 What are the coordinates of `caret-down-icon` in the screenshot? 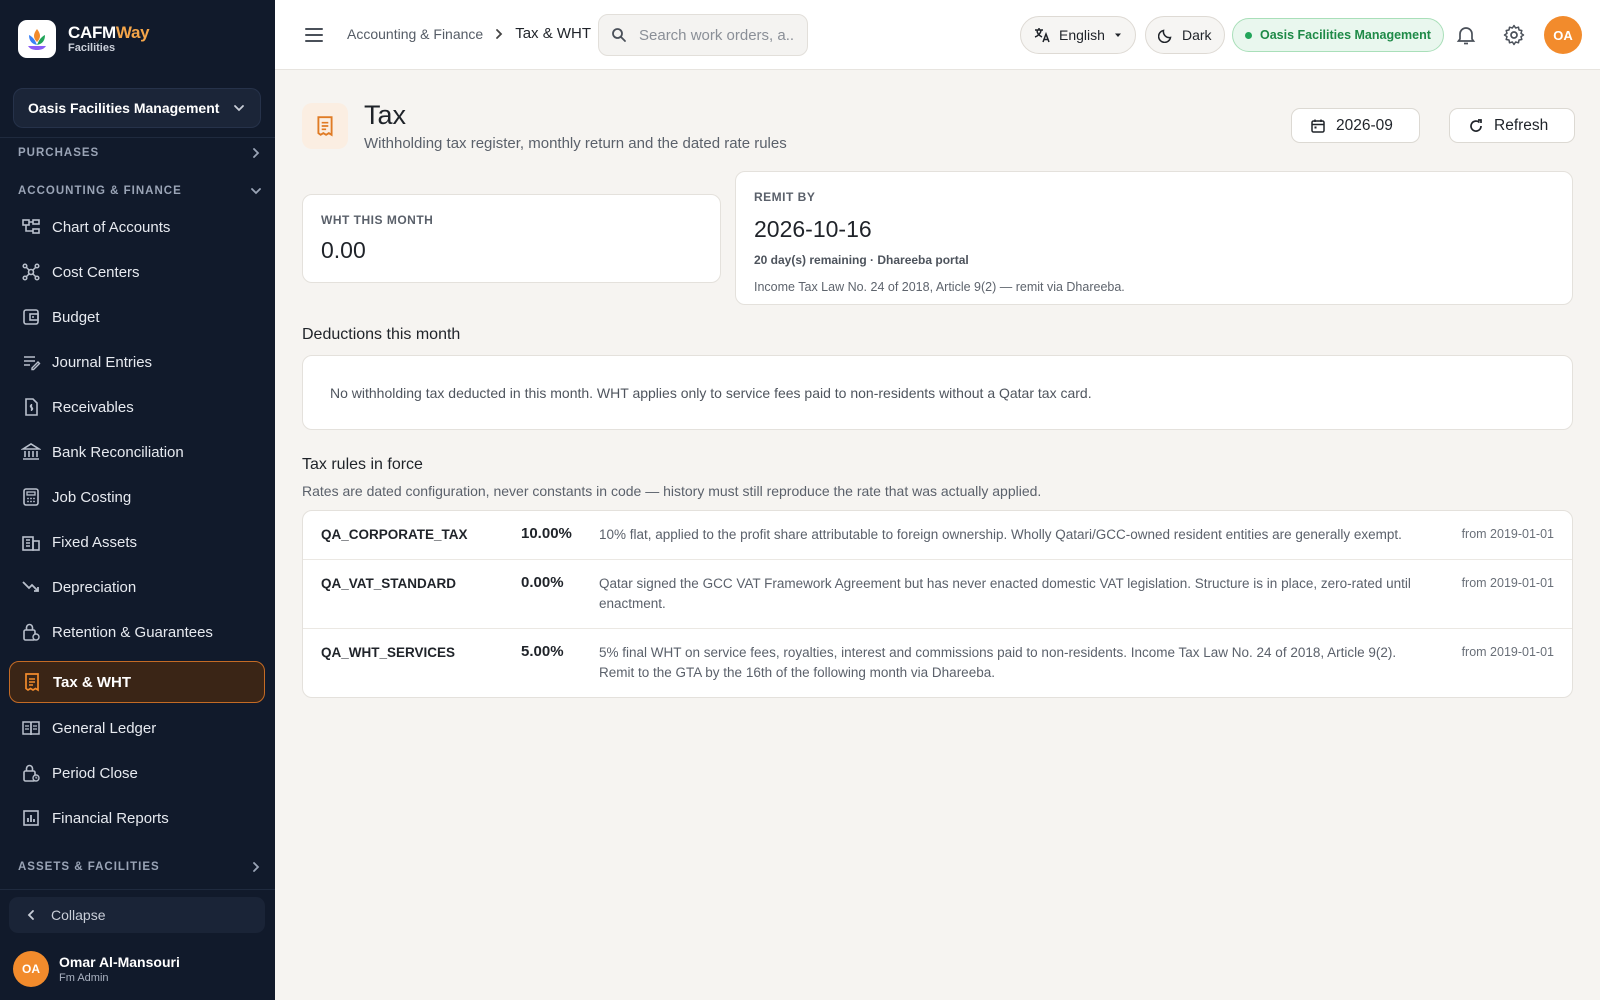 It's located at (1117, 35).